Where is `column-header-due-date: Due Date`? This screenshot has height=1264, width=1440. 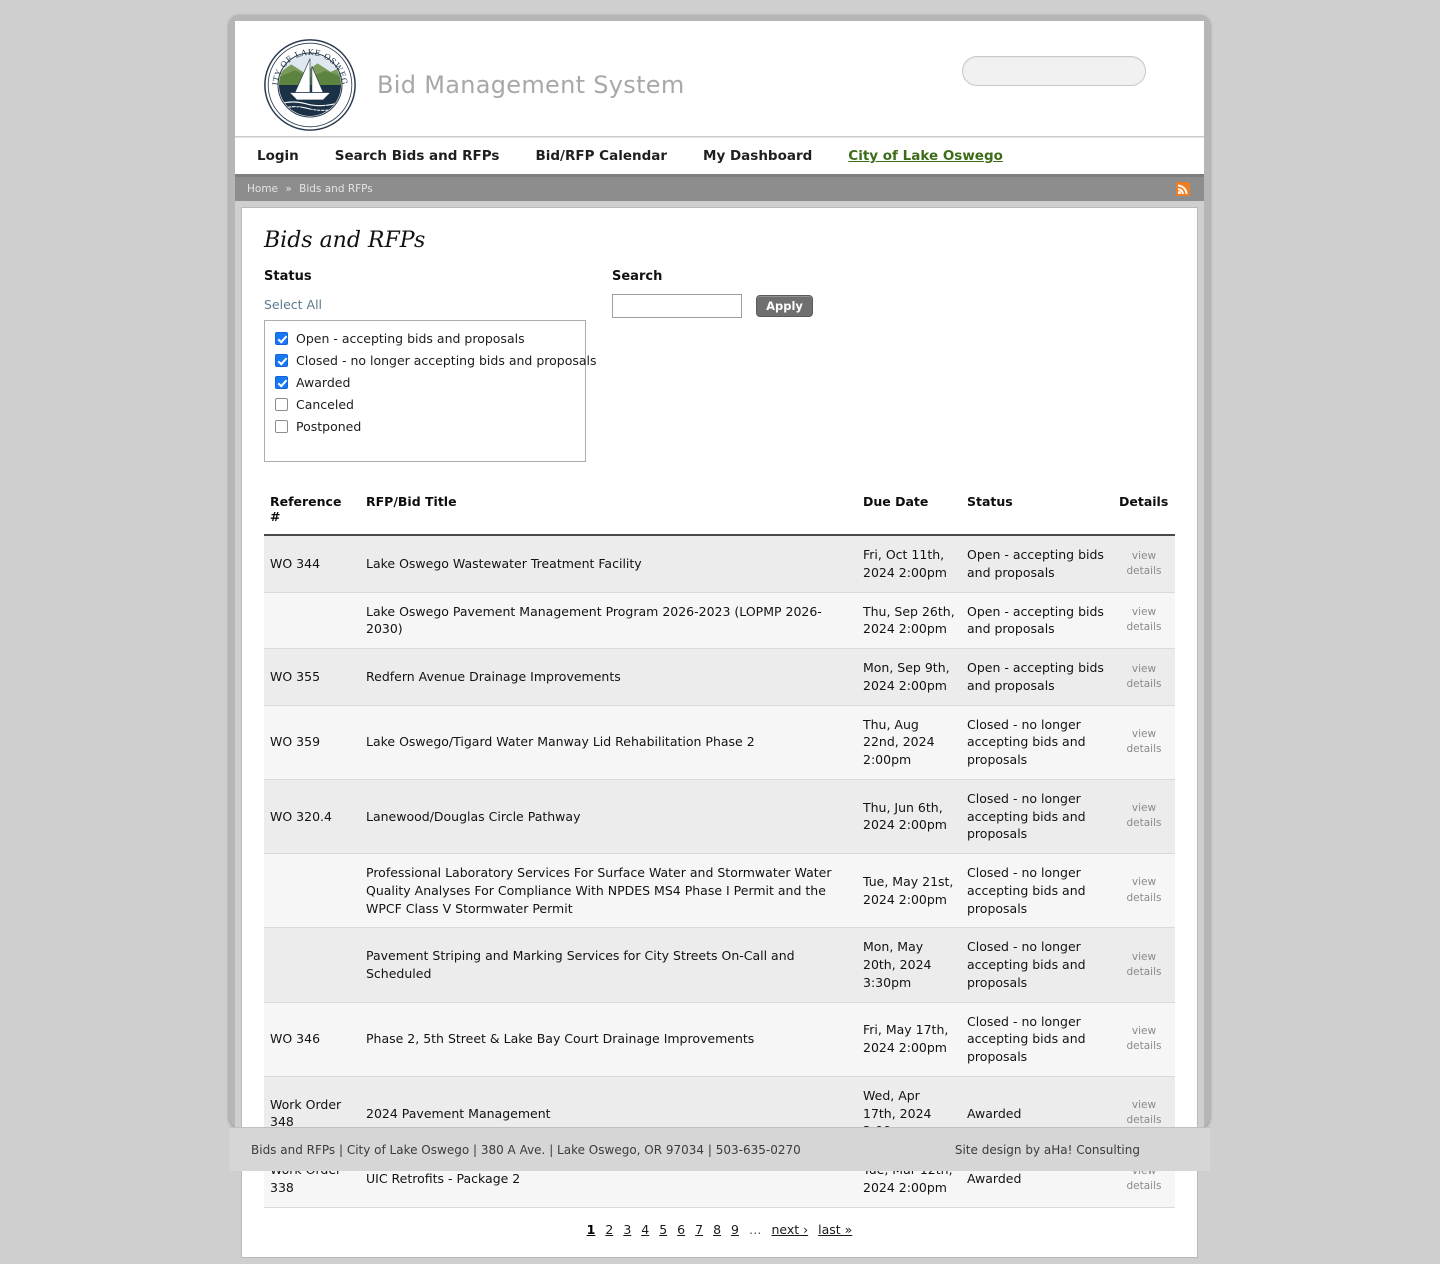
column-header-due-date: Due Date is located at coordinates (909, 512).